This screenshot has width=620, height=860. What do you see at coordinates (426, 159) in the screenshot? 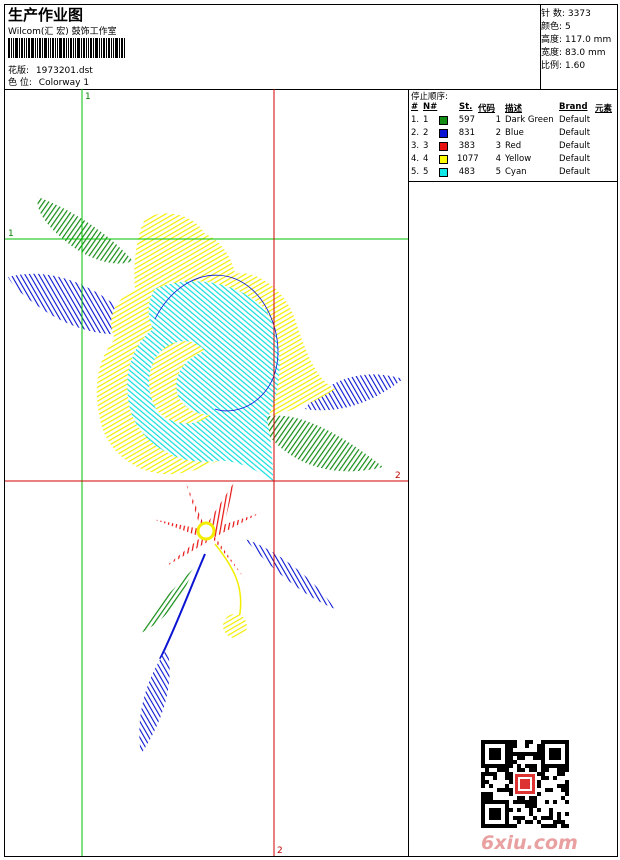
I see `cell-n: 4` at bounding box center [426, 159].